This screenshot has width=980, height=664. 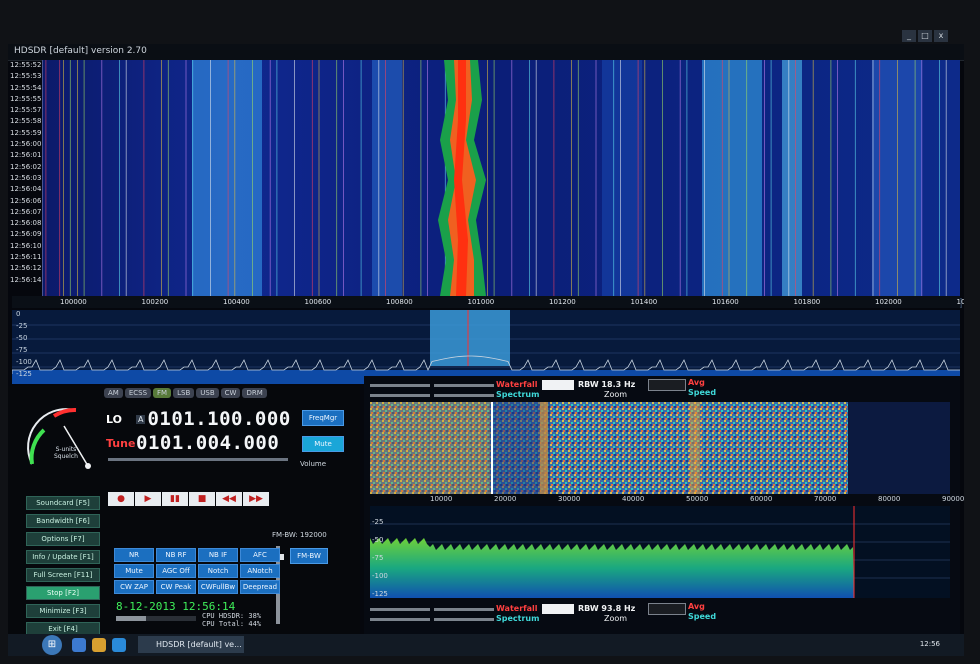 I want to click on waterfall-slider, so click(x=400, y=385).